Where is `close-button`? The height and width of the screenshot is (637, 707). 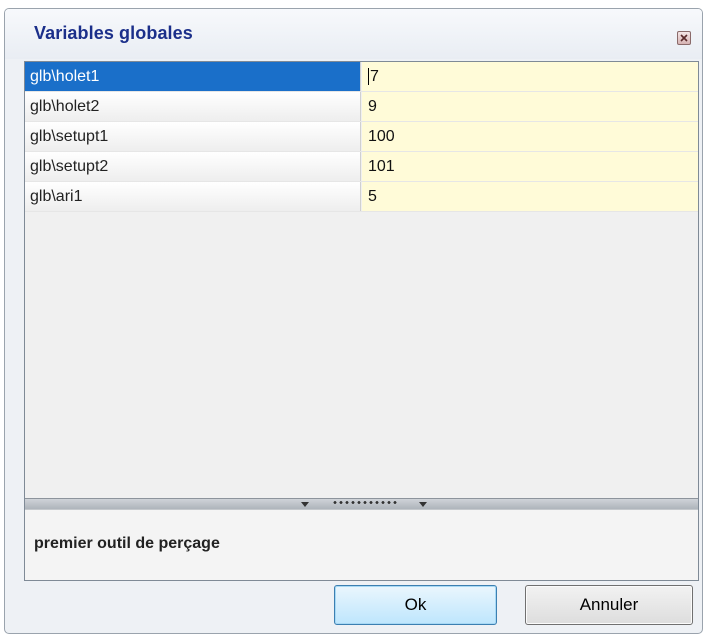 close-button is located at coordinates (684, 38).